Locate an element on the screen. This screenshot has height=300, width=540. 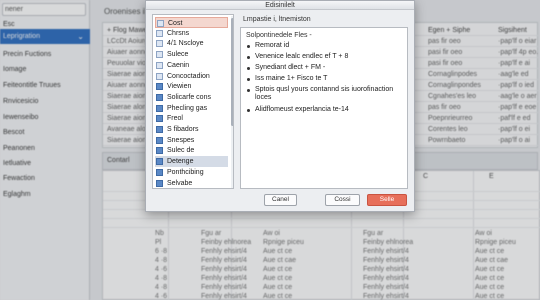
dialog-title: Edisinilelt is located at coordinates (280, 5).